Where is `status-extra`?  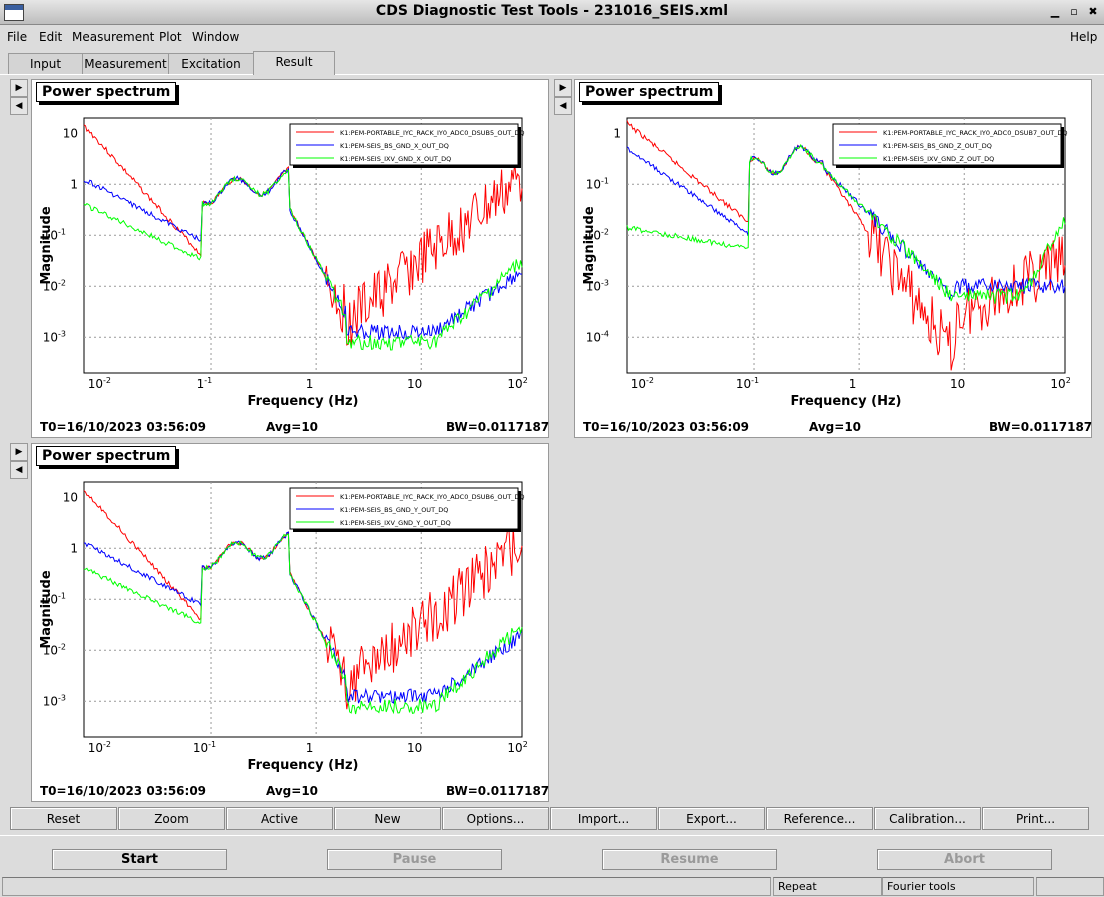
status-extra is located at coordinates (1070, 886).